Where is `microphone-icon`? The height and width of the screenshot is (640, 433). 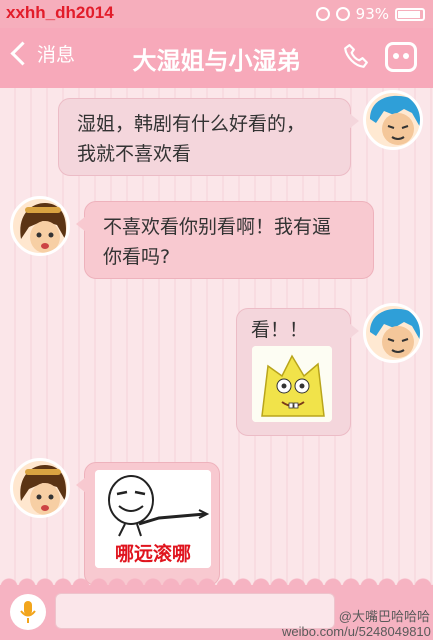 microphone-icon is located at coordinates (28, 612).